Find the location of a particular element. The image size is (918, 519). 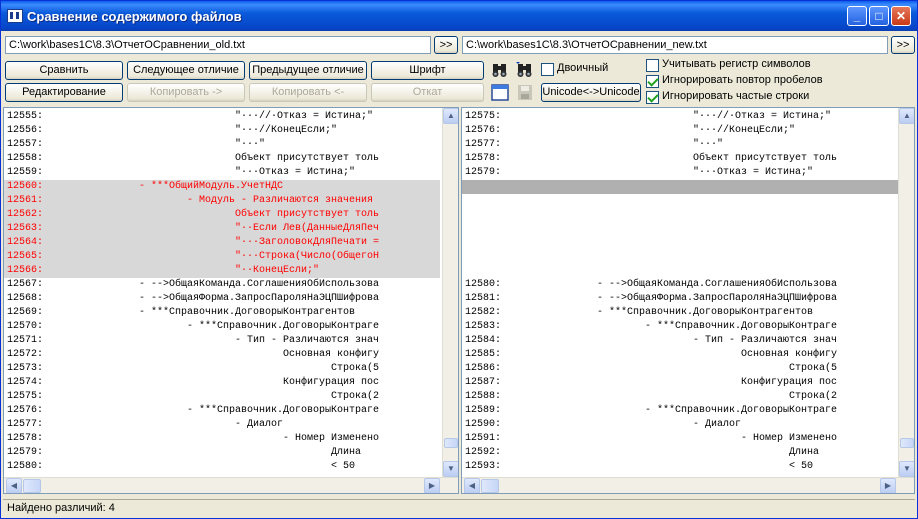

right-scroll-right-button: ▶ is located at coordinates (888, 485).